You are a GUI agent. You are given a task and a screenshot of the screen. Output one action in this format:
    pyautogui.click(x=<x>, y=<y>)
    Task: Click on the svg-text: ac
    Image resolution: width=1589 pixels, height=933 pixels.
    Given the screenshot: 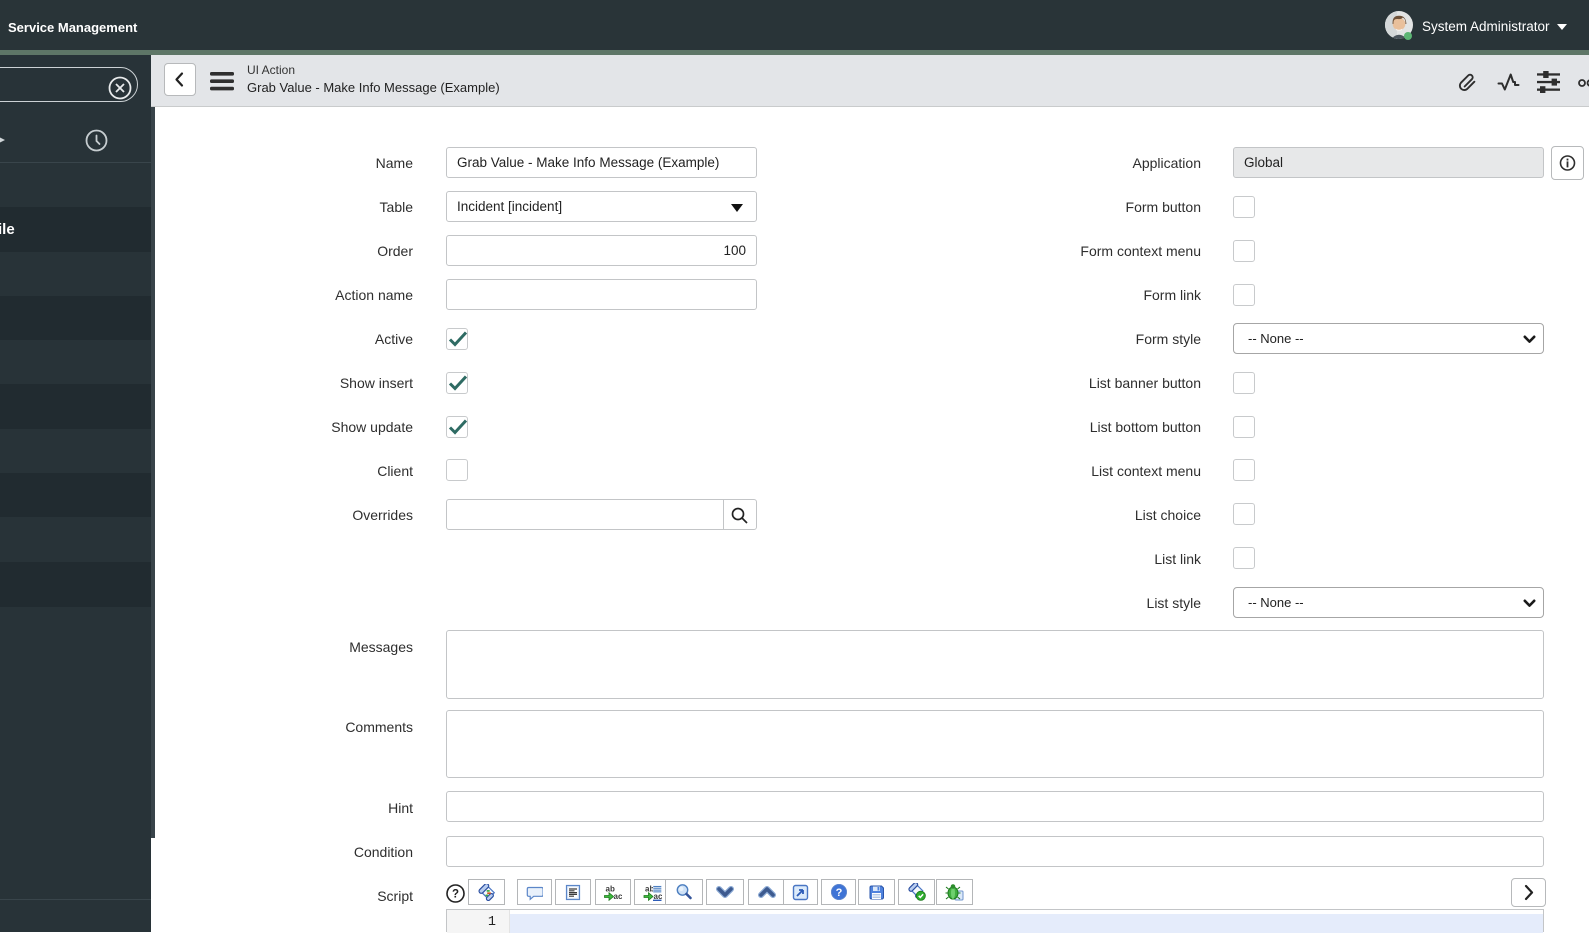 What is the action you would take?
    pyautogui.click(x=618, y=896)
    